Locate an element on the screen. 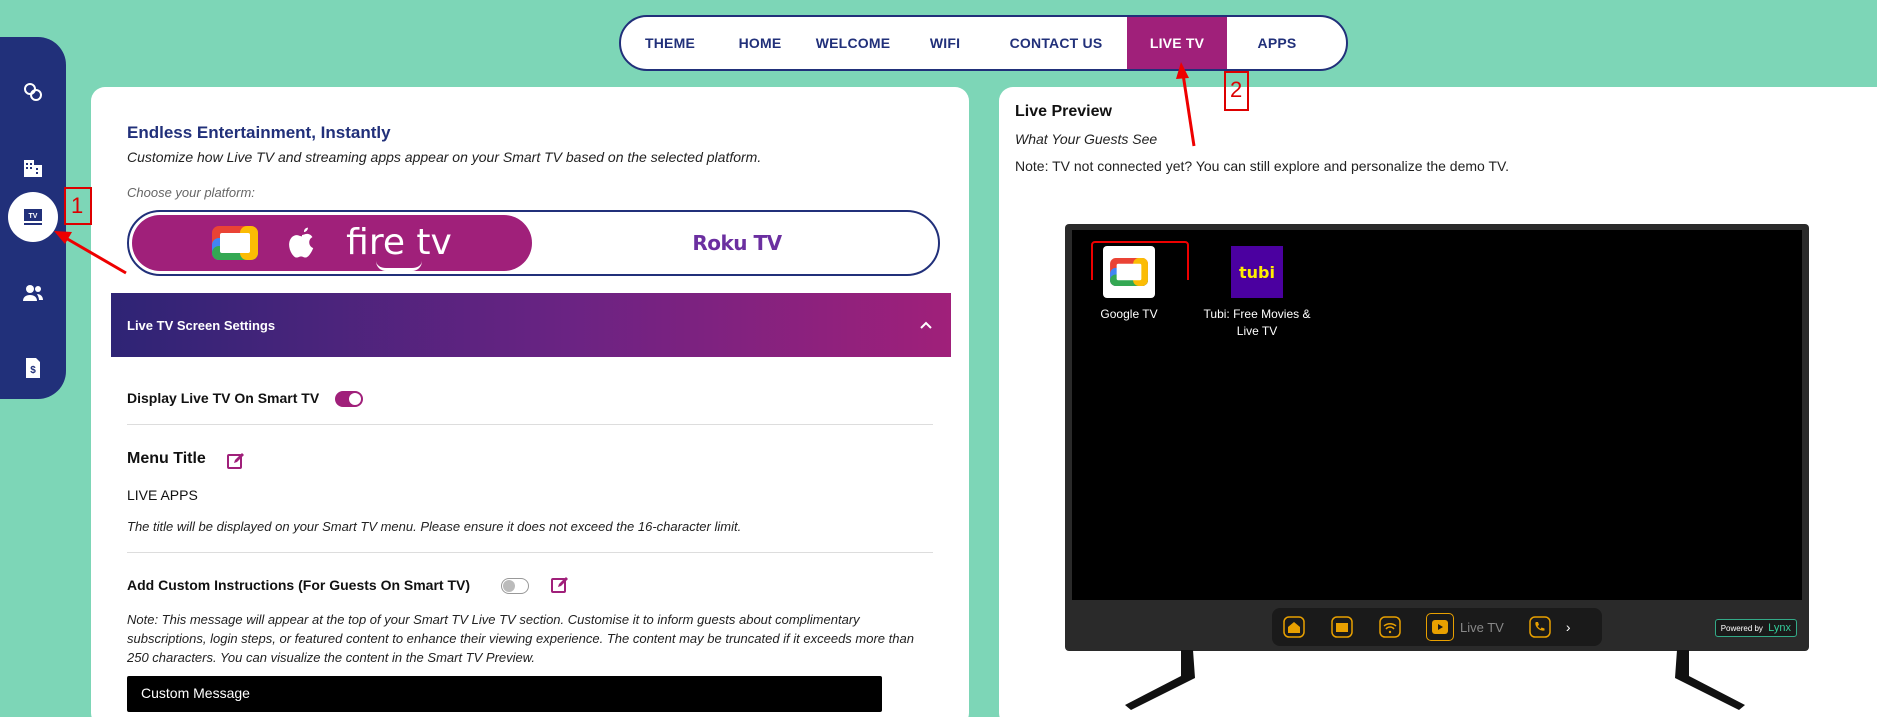  sidebar-item-property is located at coordinates (33, 168).